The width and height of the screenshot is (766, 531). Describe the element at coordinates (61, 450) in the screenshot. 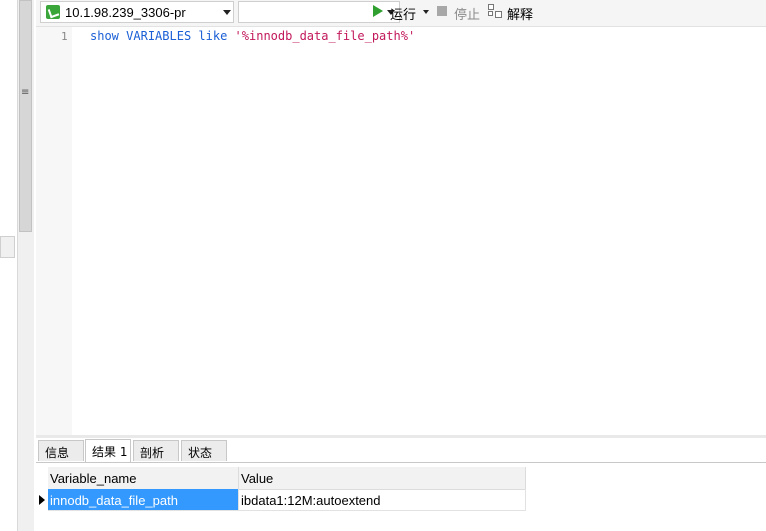

I see `tab-info: 信息` at that location.